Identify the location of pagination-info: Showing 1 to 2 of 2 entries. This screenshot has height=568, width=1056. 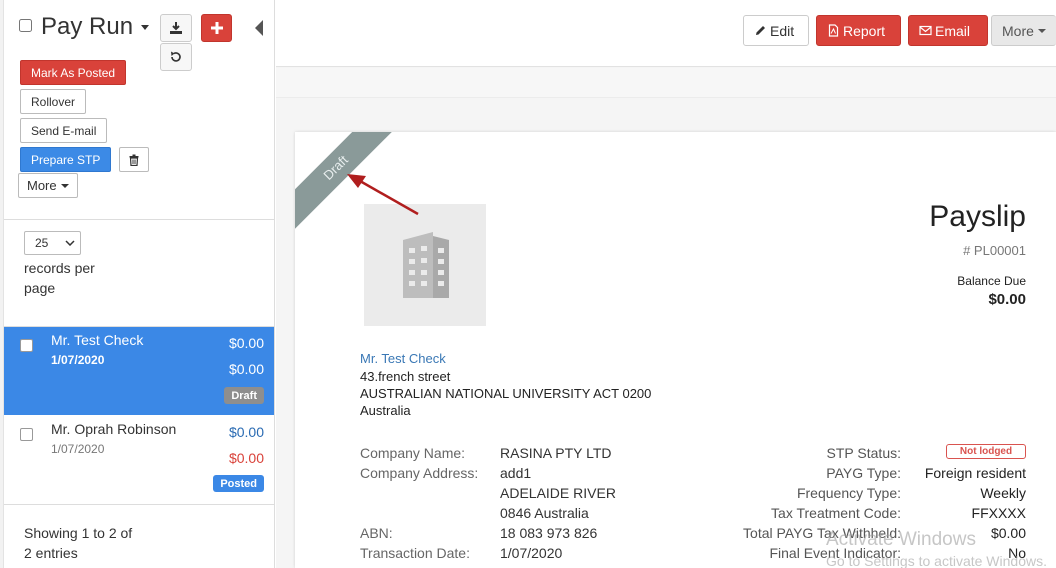
(78, 543).